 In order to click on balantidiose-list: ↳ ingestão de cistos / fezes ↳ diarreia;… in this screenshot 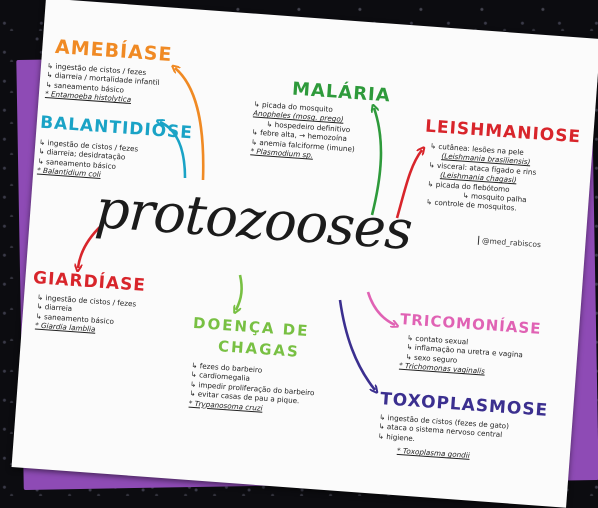, I will do `click(88, 160)`.